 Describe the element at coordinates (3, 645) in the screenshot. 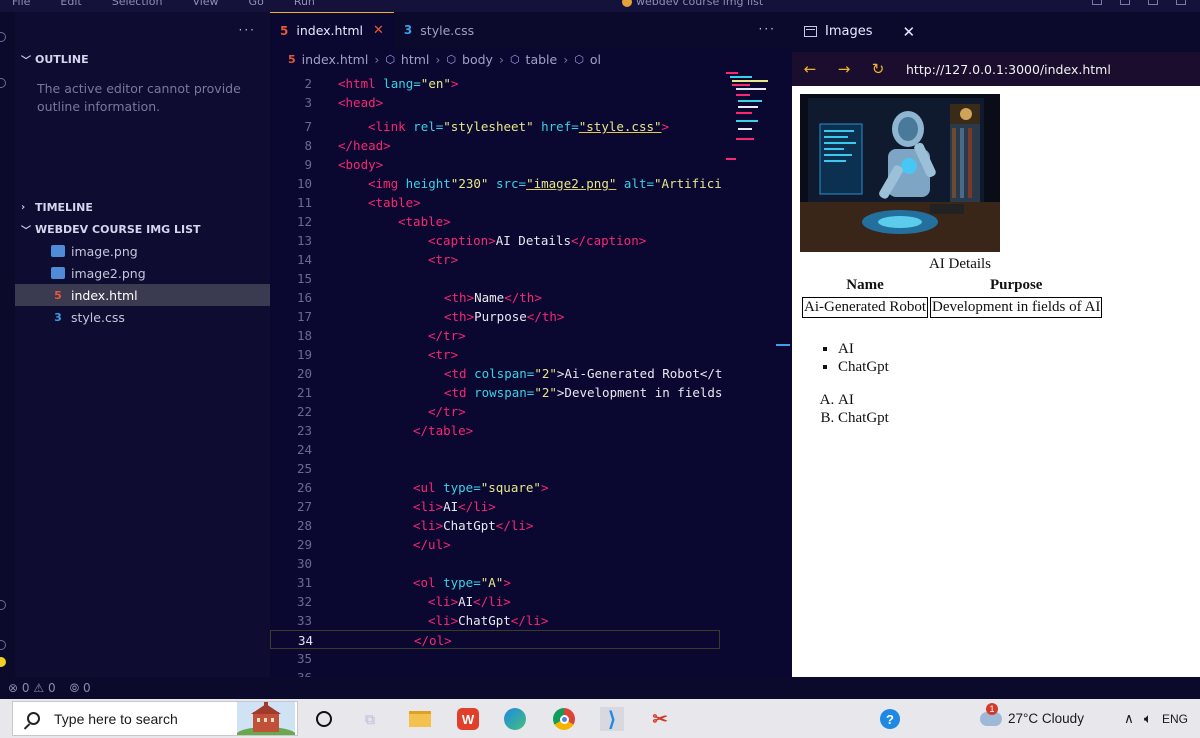

I see `settings-icon` at that location.